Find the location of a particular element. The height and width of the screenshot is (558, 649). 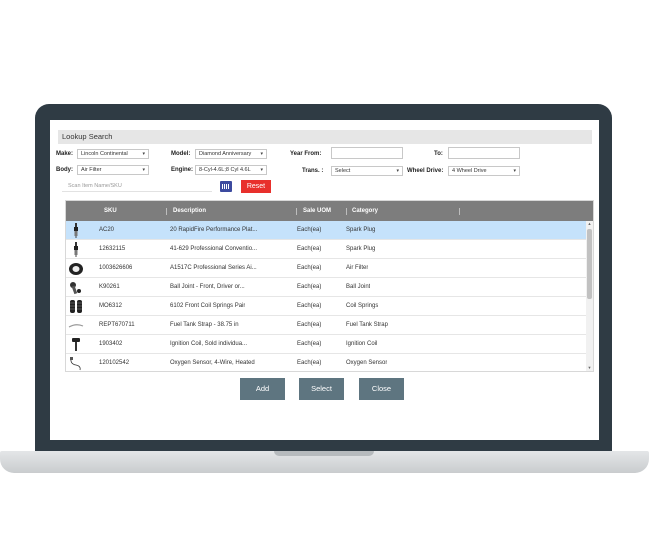

column-header-sku: SKU is located at coordinates (110, 211).